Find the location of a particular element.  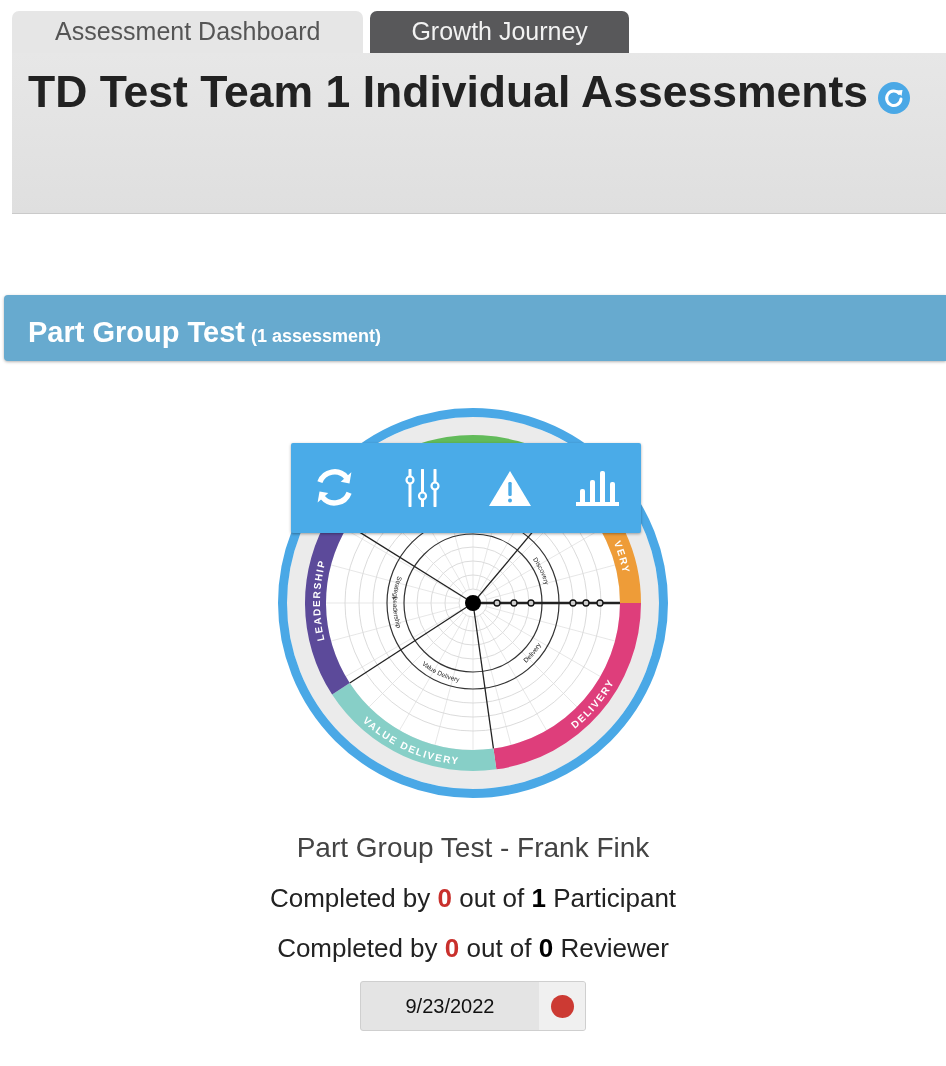

refresh-icon is located at coordinates (894, 98).